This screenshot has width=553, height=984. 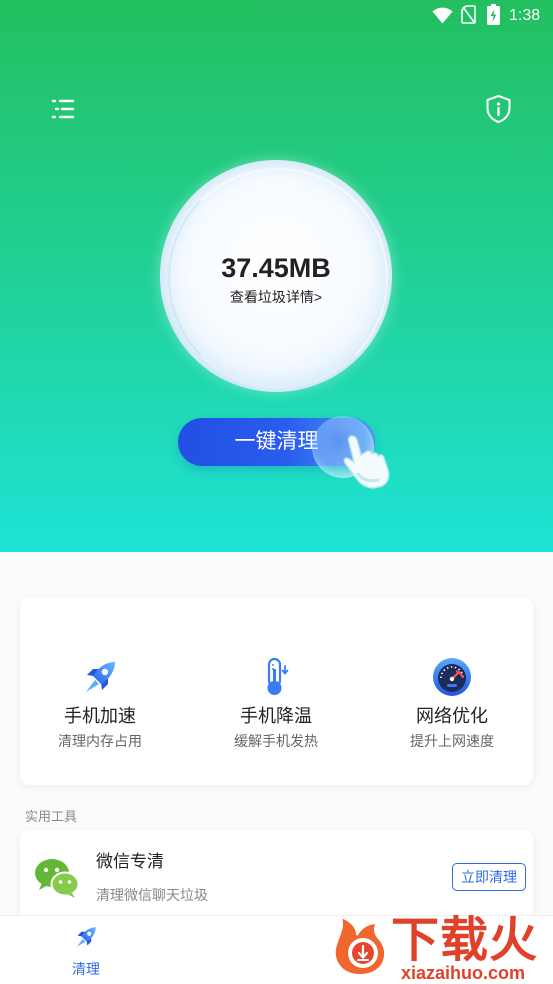 What do you see at coordinates (468, 14) in the screenshot?
I see `sim-icon` at bounding box center [468, 14].